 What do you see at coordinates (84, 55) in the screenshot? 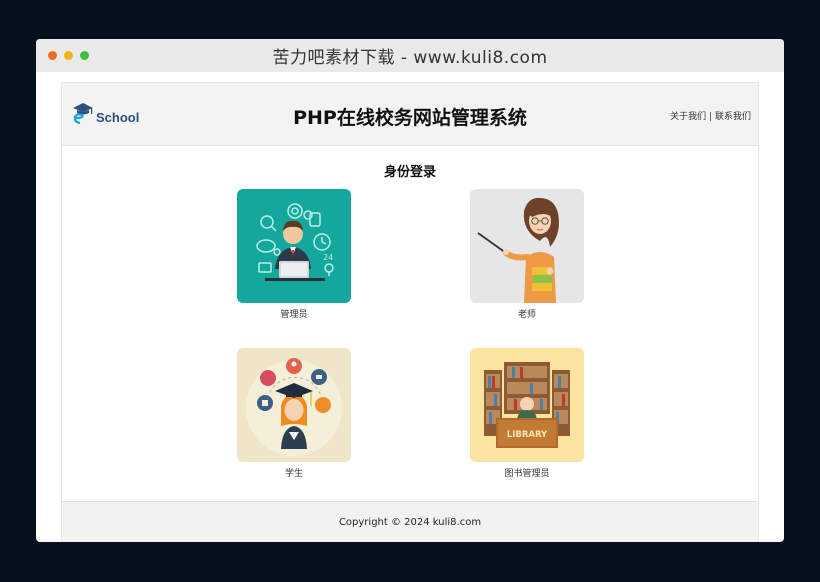
I see `maximize-window-button` at bounding box center [84, 55].